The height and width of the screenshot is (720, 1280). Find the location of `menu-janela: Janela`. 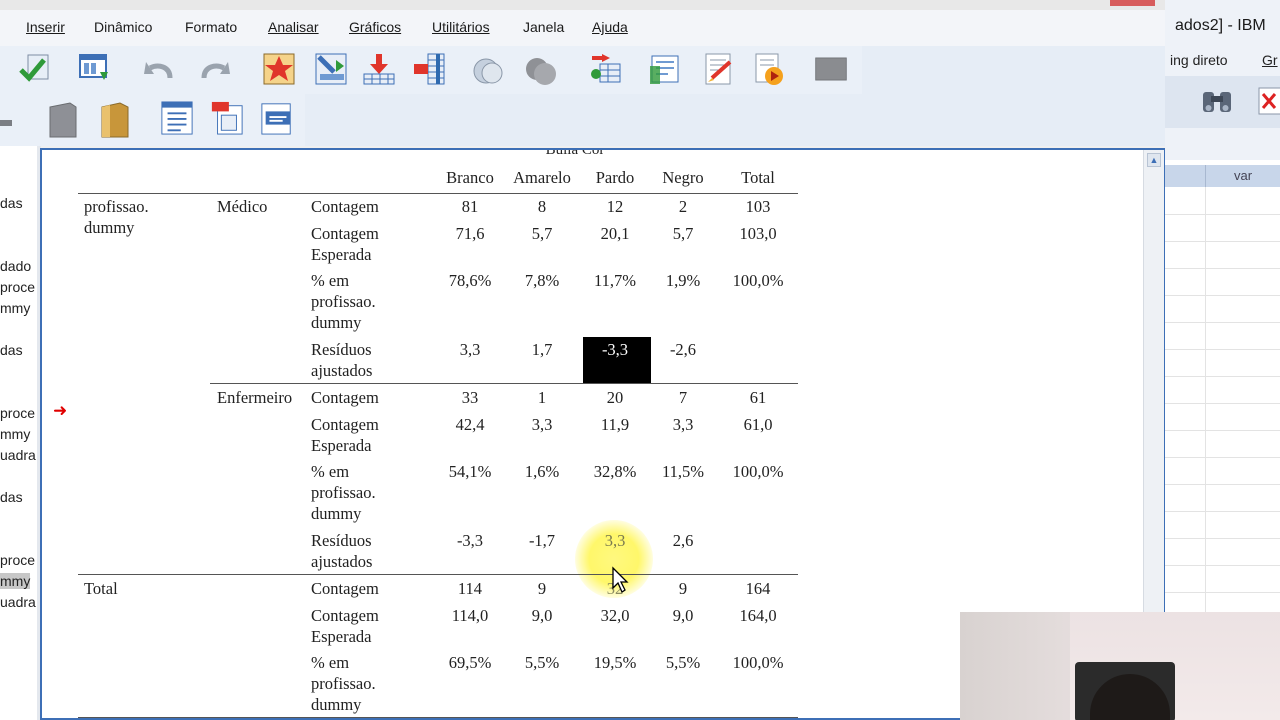

menu-janela: Janela is located at coordinates (543, 27).